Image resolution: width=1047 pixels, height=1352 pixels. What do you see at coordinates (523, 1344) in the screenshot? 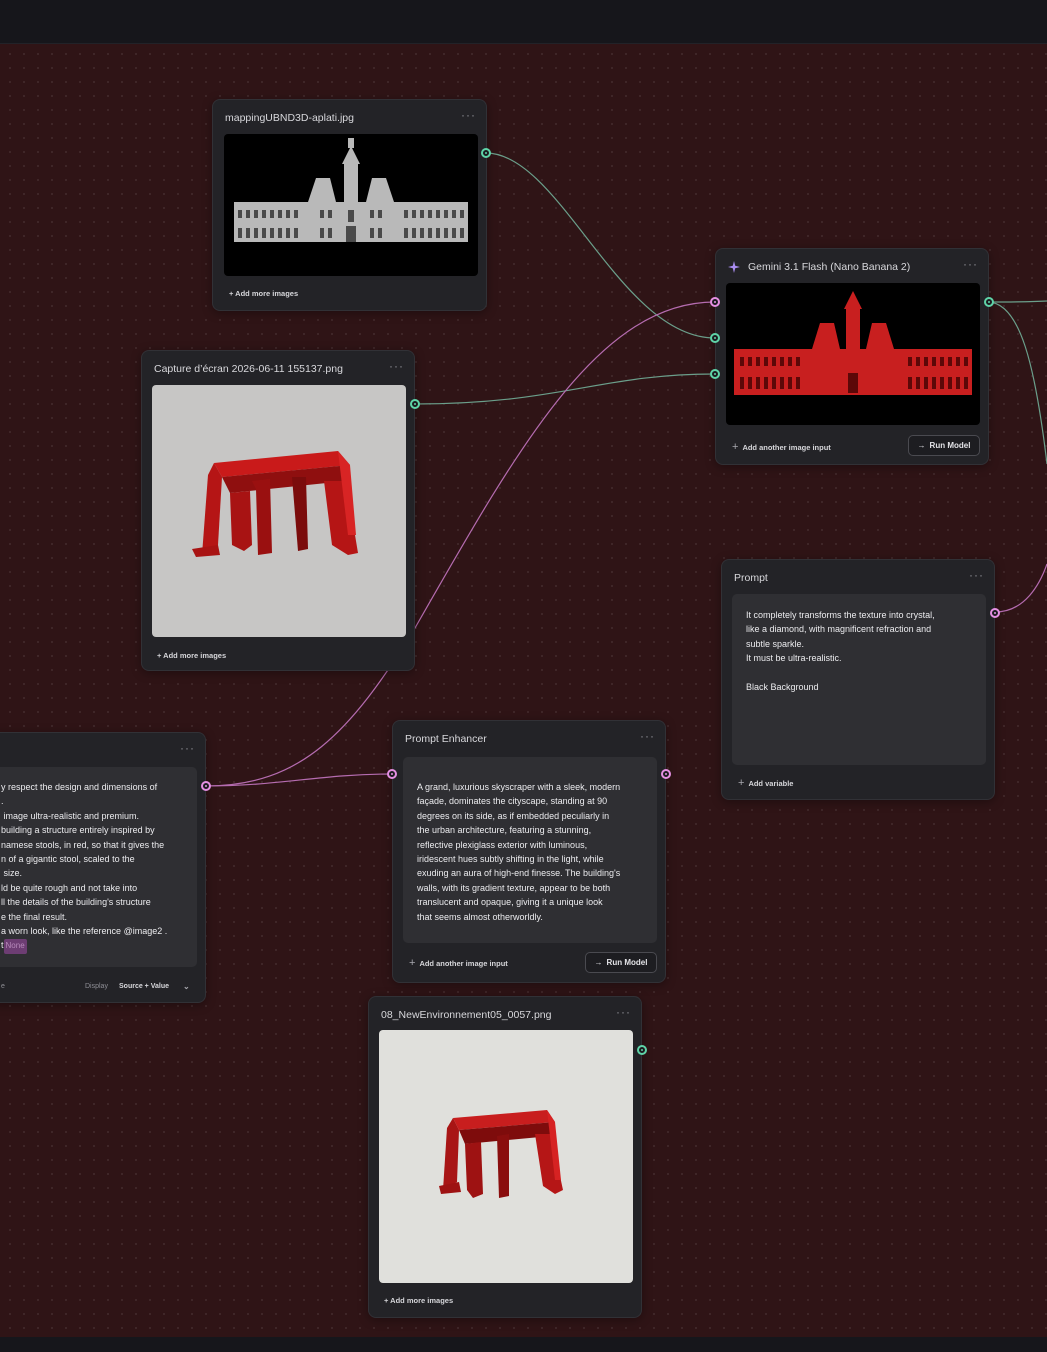
I see `bottom-bar` at bounding box center [523, 1344].